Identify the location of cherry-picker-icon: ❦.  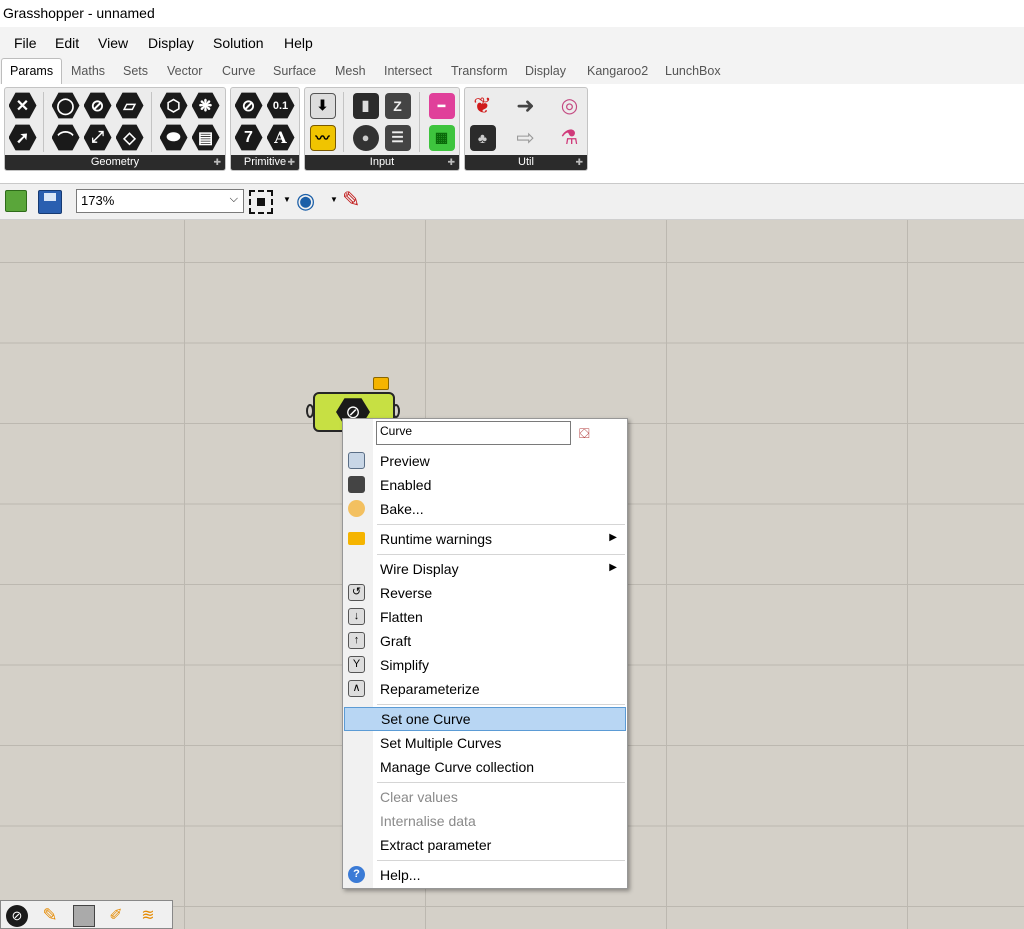
(482, 105).